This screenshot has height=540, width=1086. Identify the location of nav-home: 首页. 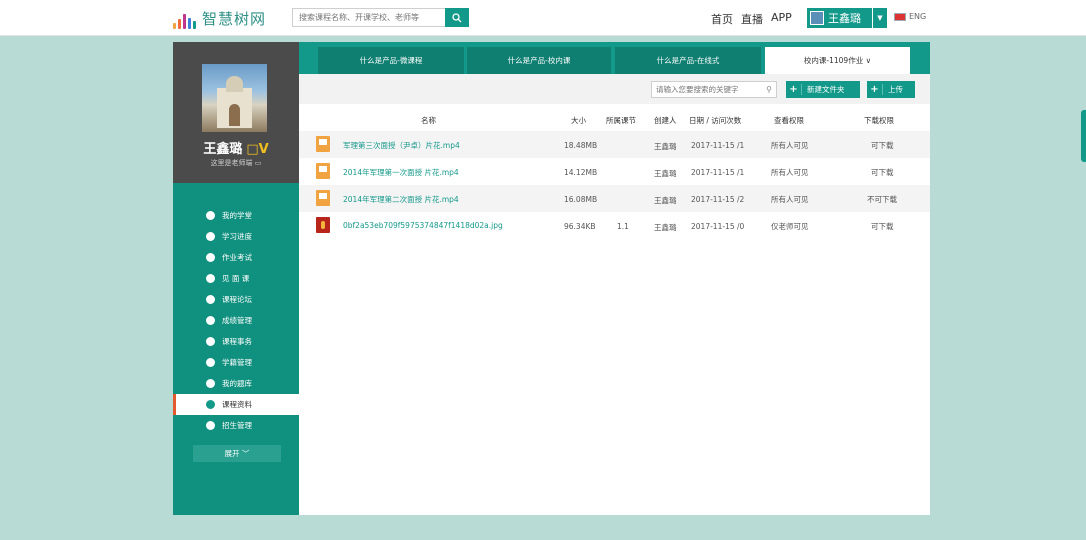
(722, 19).